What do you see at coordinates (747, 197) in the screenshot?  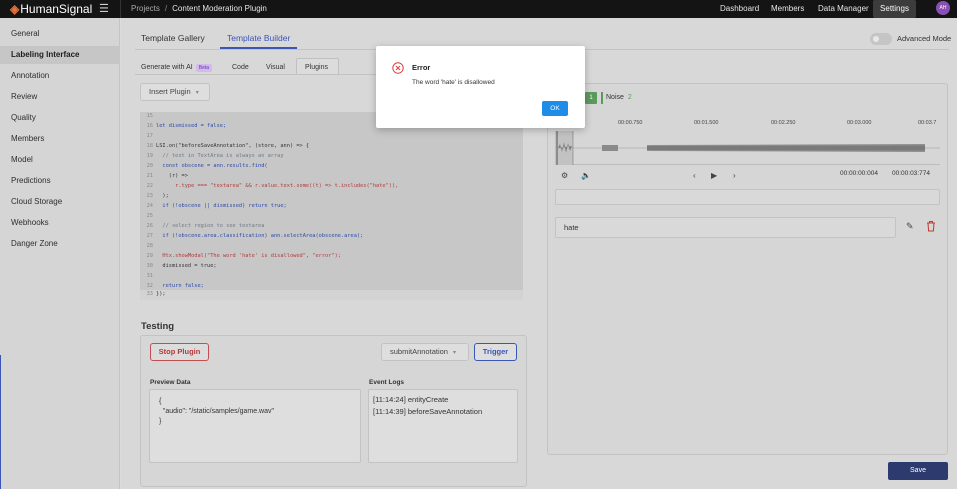 I see `textarea-input` at bounding box center [747, 197].